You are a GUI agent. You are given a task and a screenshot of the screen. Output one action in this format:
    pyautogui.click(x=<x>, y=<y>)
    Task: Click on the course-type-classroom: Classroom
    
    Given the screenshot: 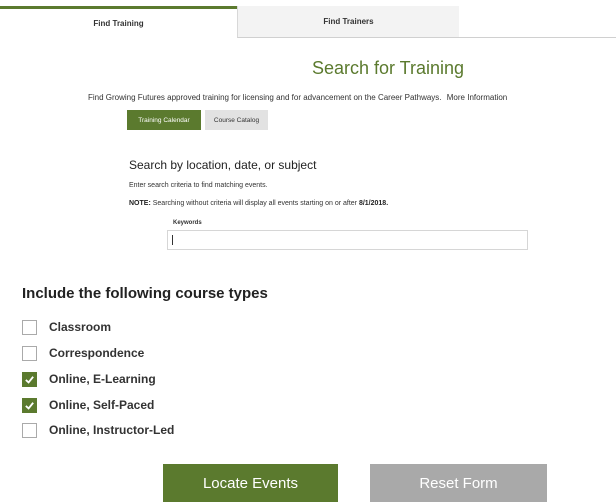 What is the action you would take?
    pyautogui.click(x=66, y=327)
    